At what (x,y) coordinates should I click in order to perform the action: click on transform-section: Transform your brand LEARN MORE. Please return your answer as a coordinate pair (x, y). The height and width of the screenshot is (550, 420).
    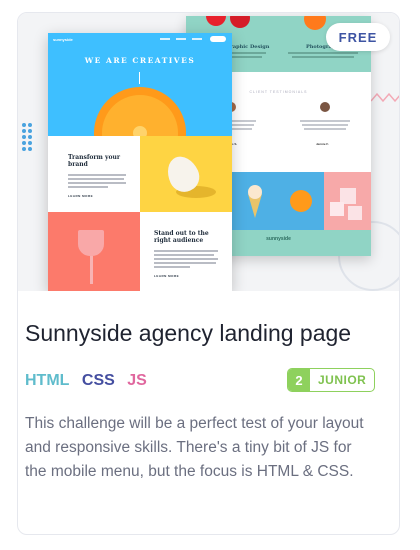
    Looking at the image, I should click on (94, 174).